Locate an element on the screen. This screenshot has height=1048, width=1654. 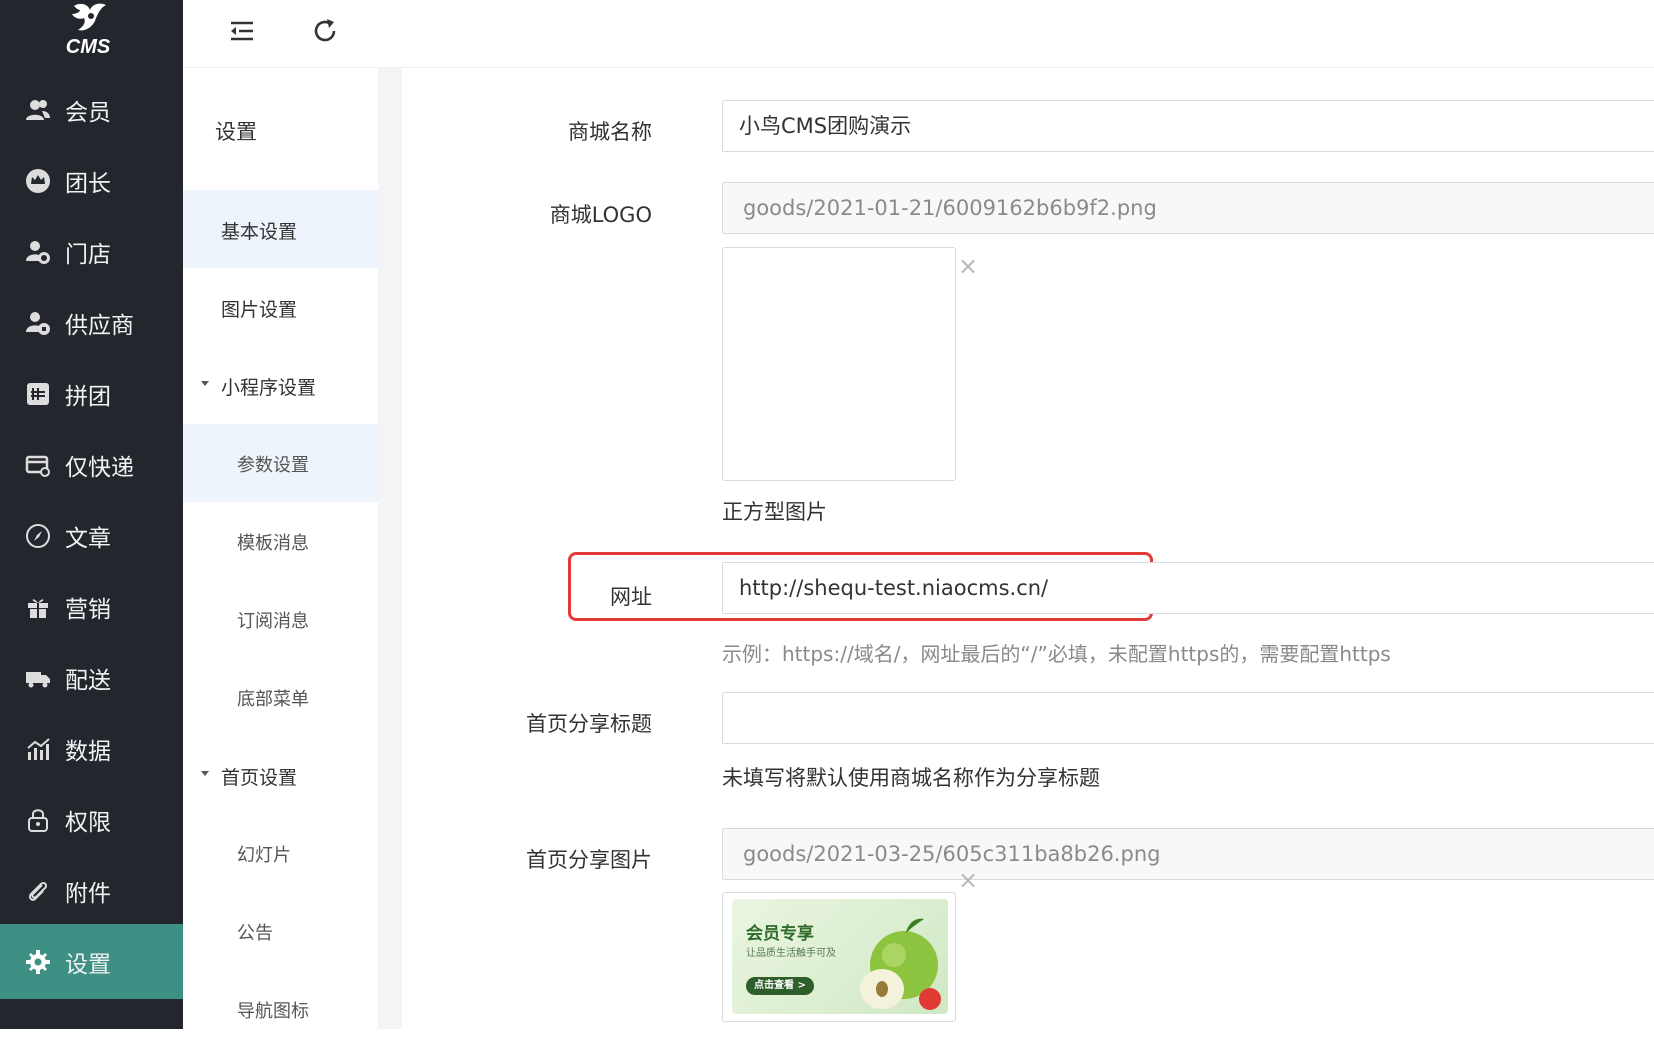
submenu-item-homepage: 首页设置 is located at coordinates (280, 775).